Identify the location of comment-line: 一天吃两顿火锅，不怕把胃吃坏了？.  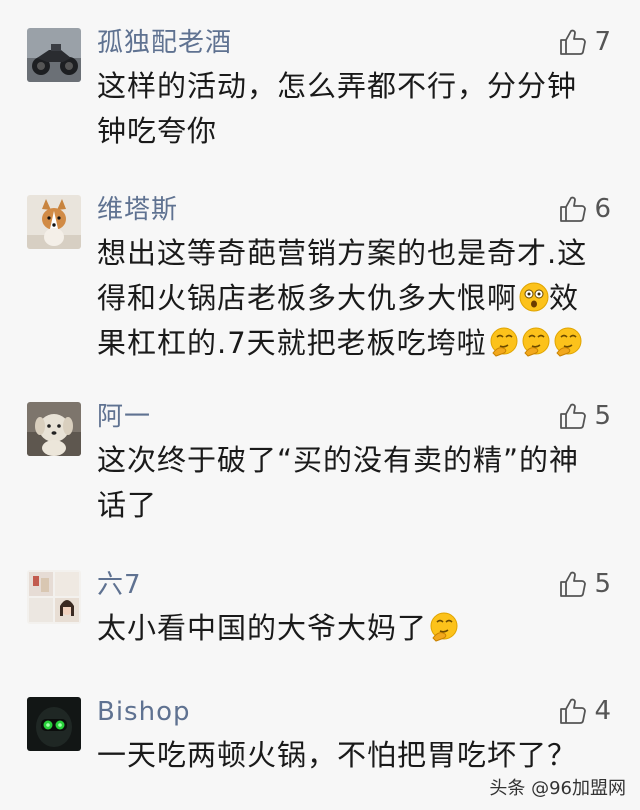
(337, 755).